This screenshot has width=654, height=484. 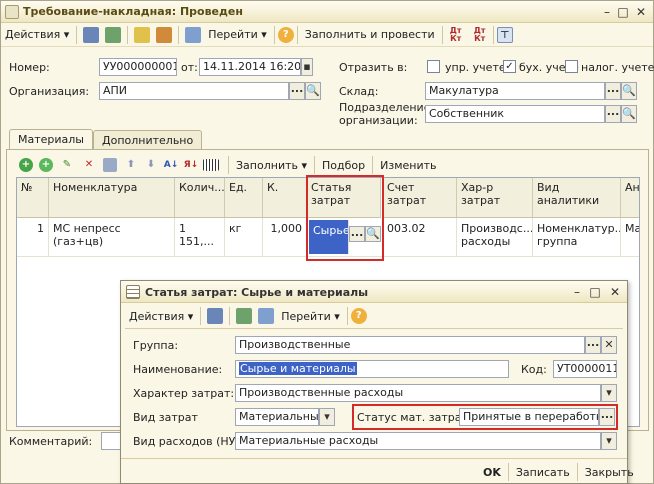 I want to click on sort-desc-icon: Я↓, so click(x=191, y=165).